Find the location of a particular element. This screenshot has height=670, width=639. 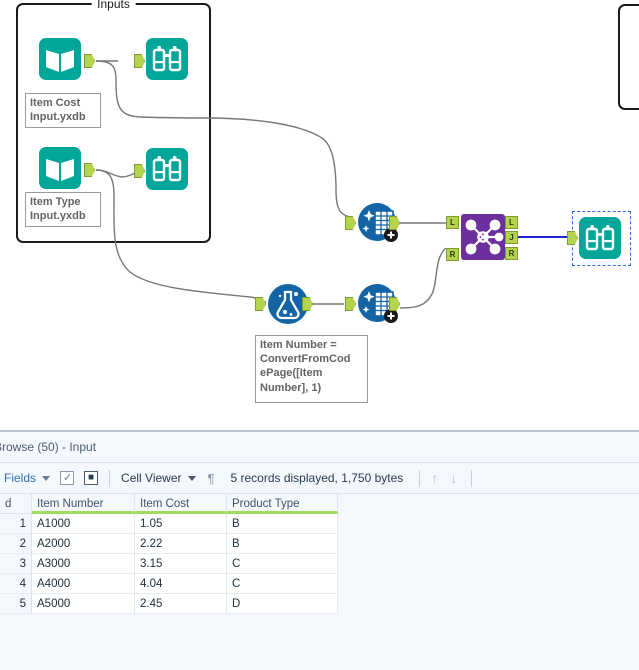

annotation-item-cost-line2: Input.yxdb is located at coordinates (58, 117).